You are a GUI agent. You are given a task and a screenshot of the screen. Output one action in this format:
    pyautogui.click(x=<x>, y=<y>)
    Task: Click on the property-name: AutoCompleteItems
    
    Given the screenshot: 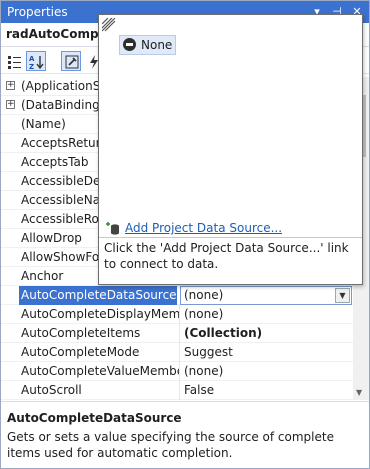 What is the action you would take?
    pyautogui.click(x=81, y=333)
    